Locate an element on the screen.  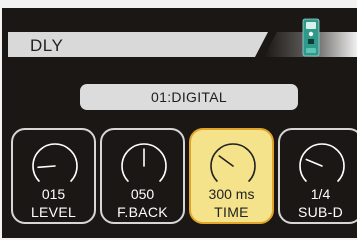
feedback-dial-icon is located at coordinates (144, 163).